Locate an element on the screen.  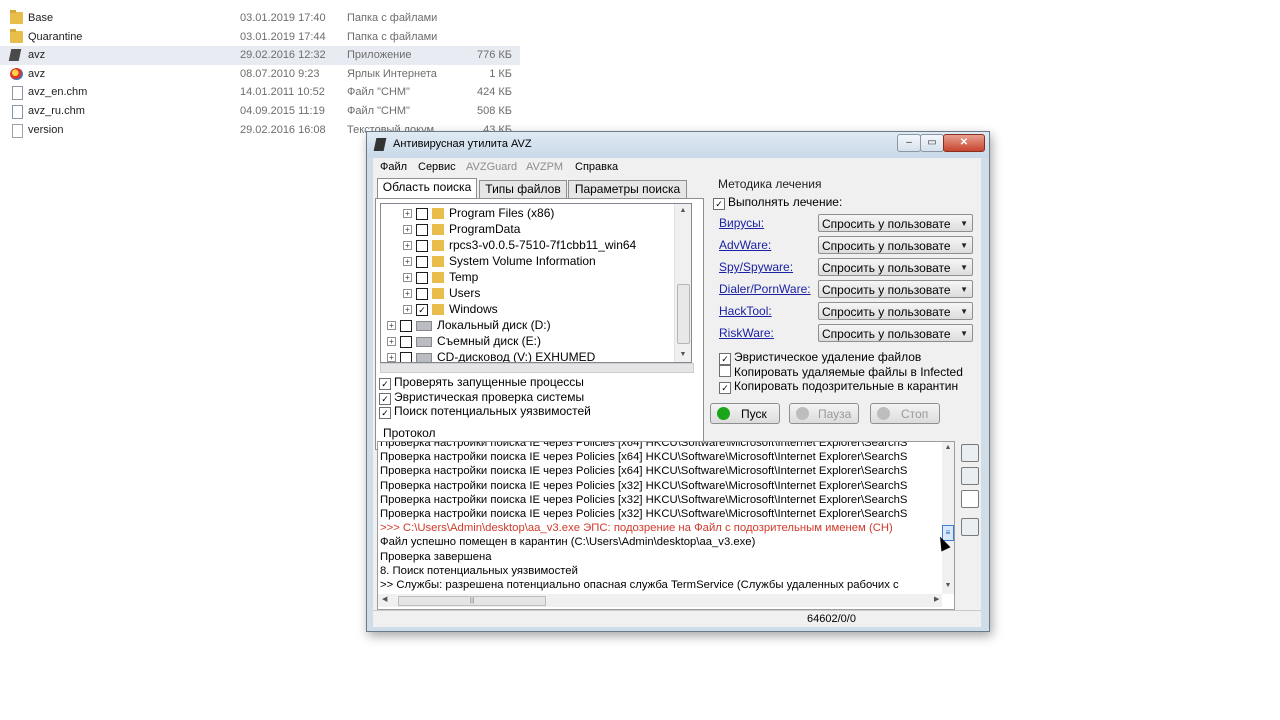
treatment-category-link: Spy/Spyware: is located at coordinates (756, 267).